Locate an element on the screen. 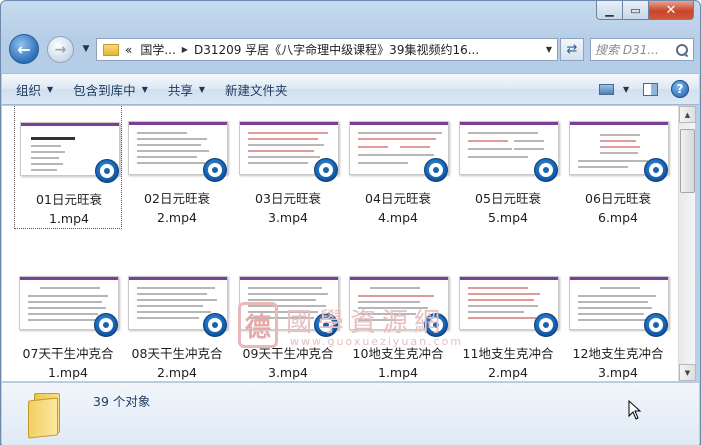  file-item: 06日元旺衰 6.mp4 is located at coordinates (618, 167).